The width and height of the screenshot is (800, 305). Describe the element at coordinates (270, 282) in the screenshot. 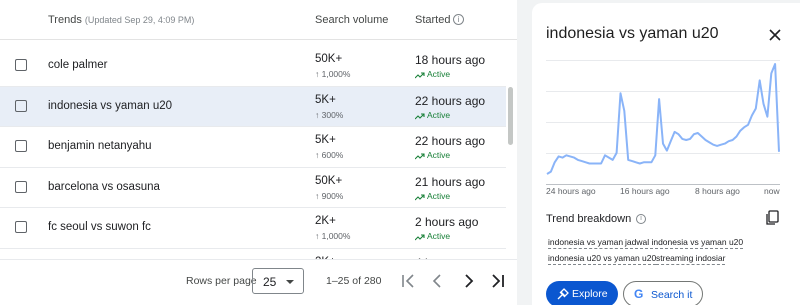

I see `rows-per-page-value: 25` at that location.